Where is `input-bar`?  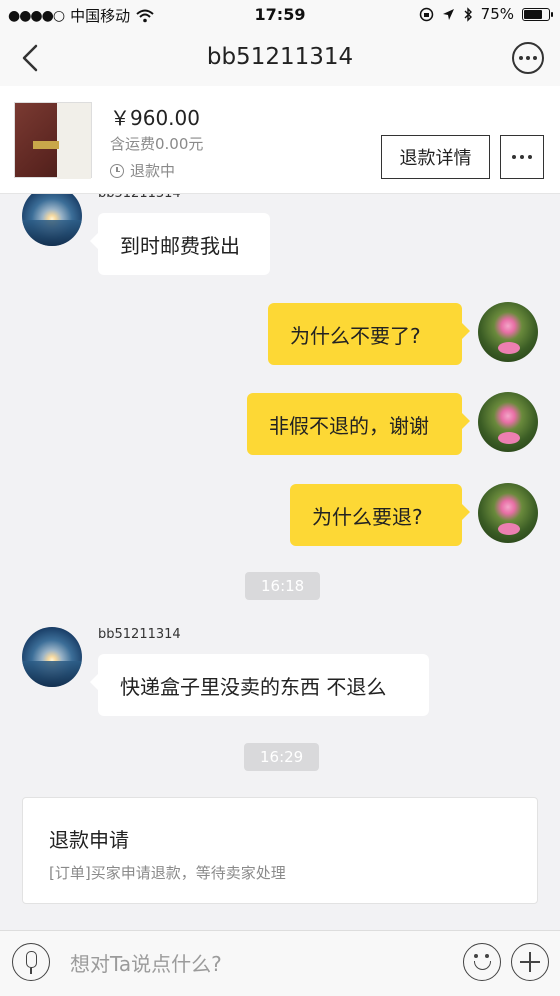 input-bar is located at coordinates (280, 963).